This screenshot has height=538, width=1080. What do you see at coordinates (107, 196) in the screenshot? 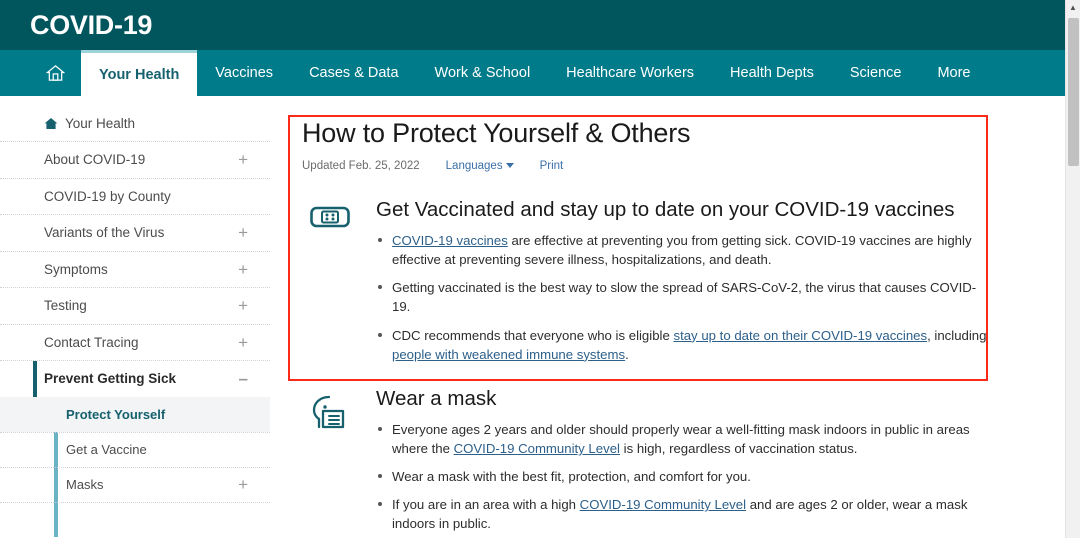
I see `sidebar-item-label: COVID-19 by County` at bounding box center [107, 196].